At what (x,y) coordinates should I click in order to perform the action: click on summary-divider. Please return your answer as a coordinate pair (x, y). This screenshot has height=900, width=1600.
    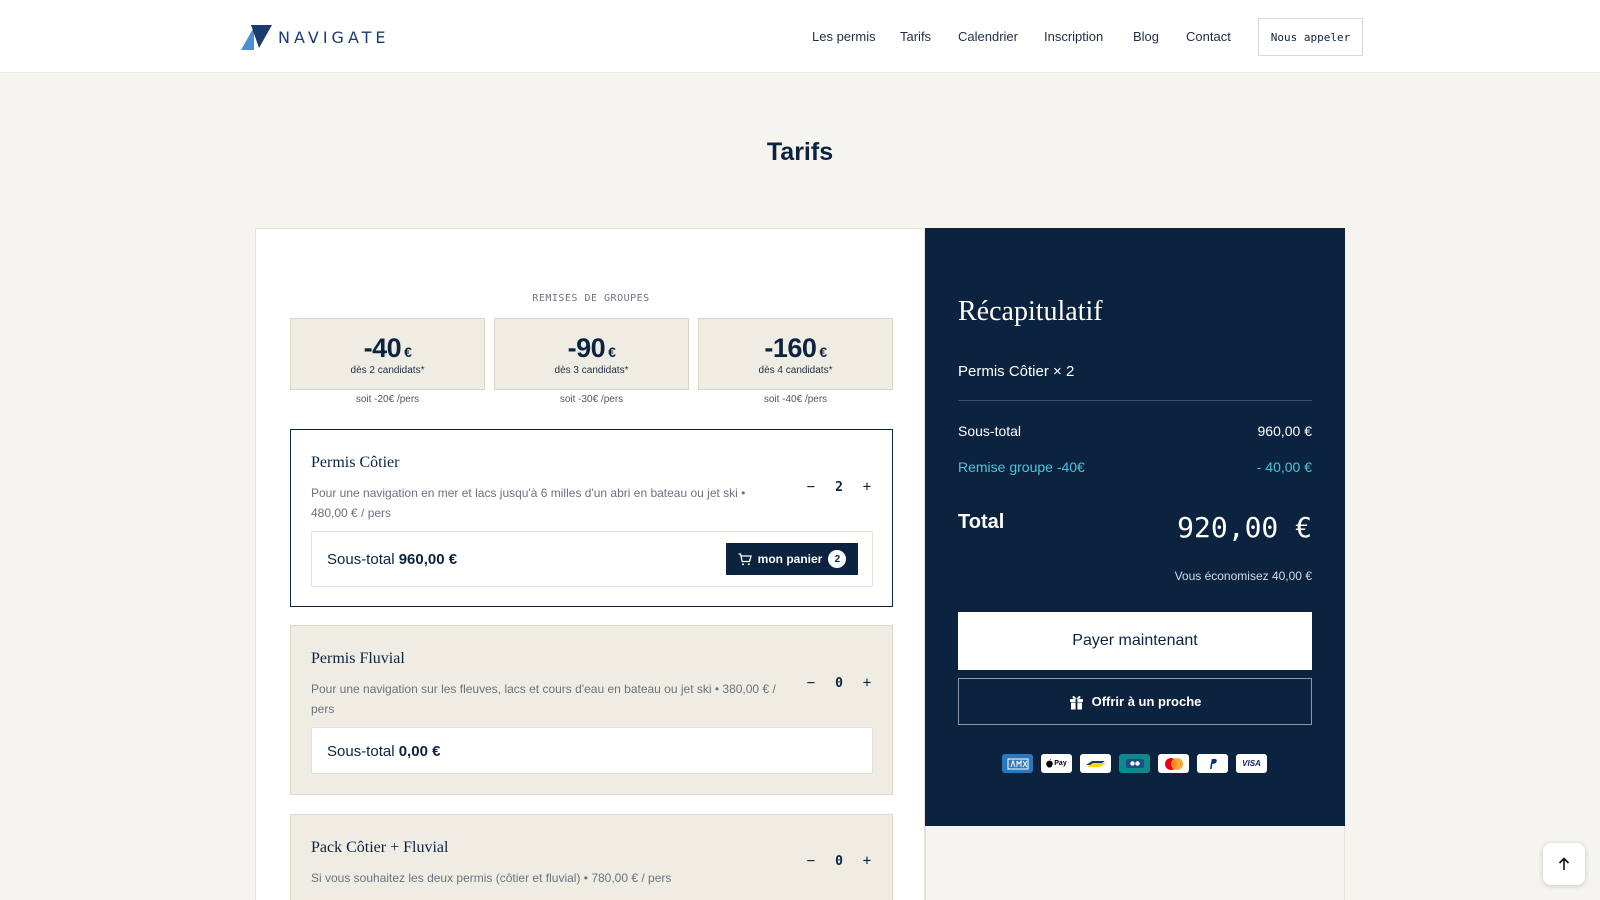
    Looking at the image, I should click on (1135, 400).